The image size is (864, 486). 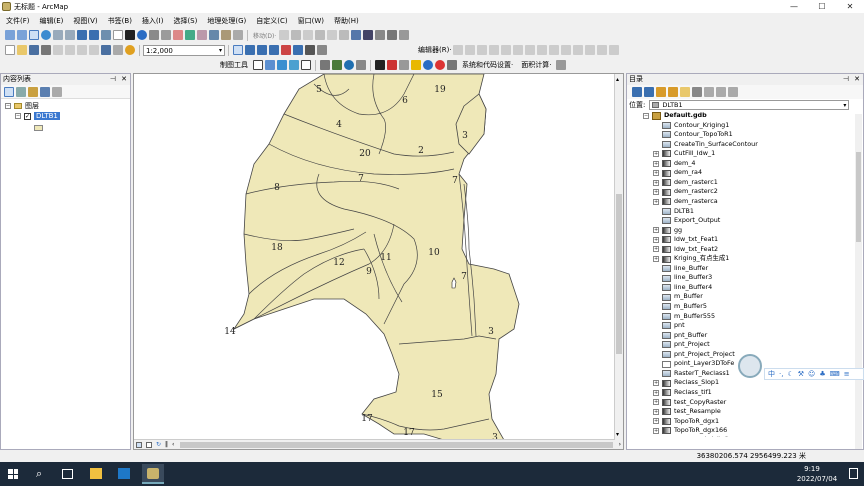 What do you see at coordinates (226, 35) in the screenshot?
I see `time-slider-icon` at bounding box center [226, 35].